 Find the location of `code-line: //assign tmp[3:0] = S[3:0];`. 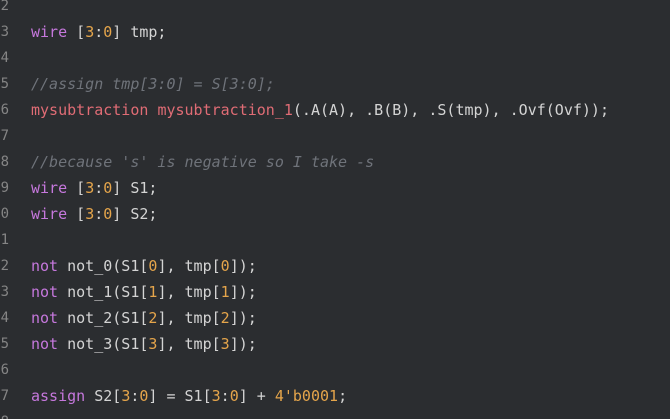

code-line: //assign tmp[3:0] = S[3:0]; is located at coordinates (153, 84).